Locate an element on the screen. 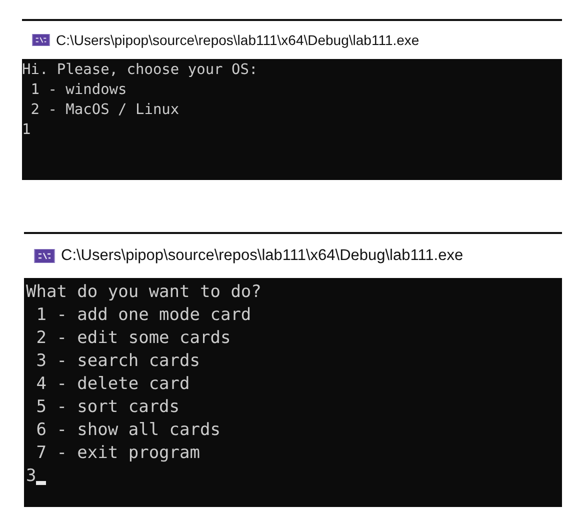  console-line: Hi. Please, choose your OS: is located at coordinates (140, 70).